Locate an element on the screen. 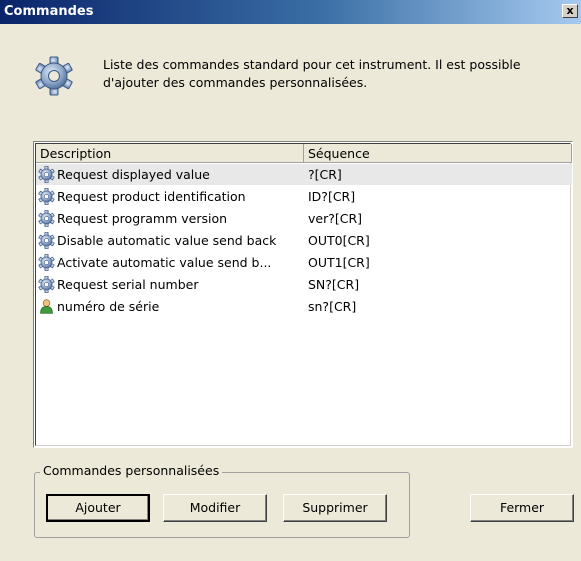 The height and width of the screenshot is (561, 581). row-description: Request product identification is located at coordinates (151, 196).